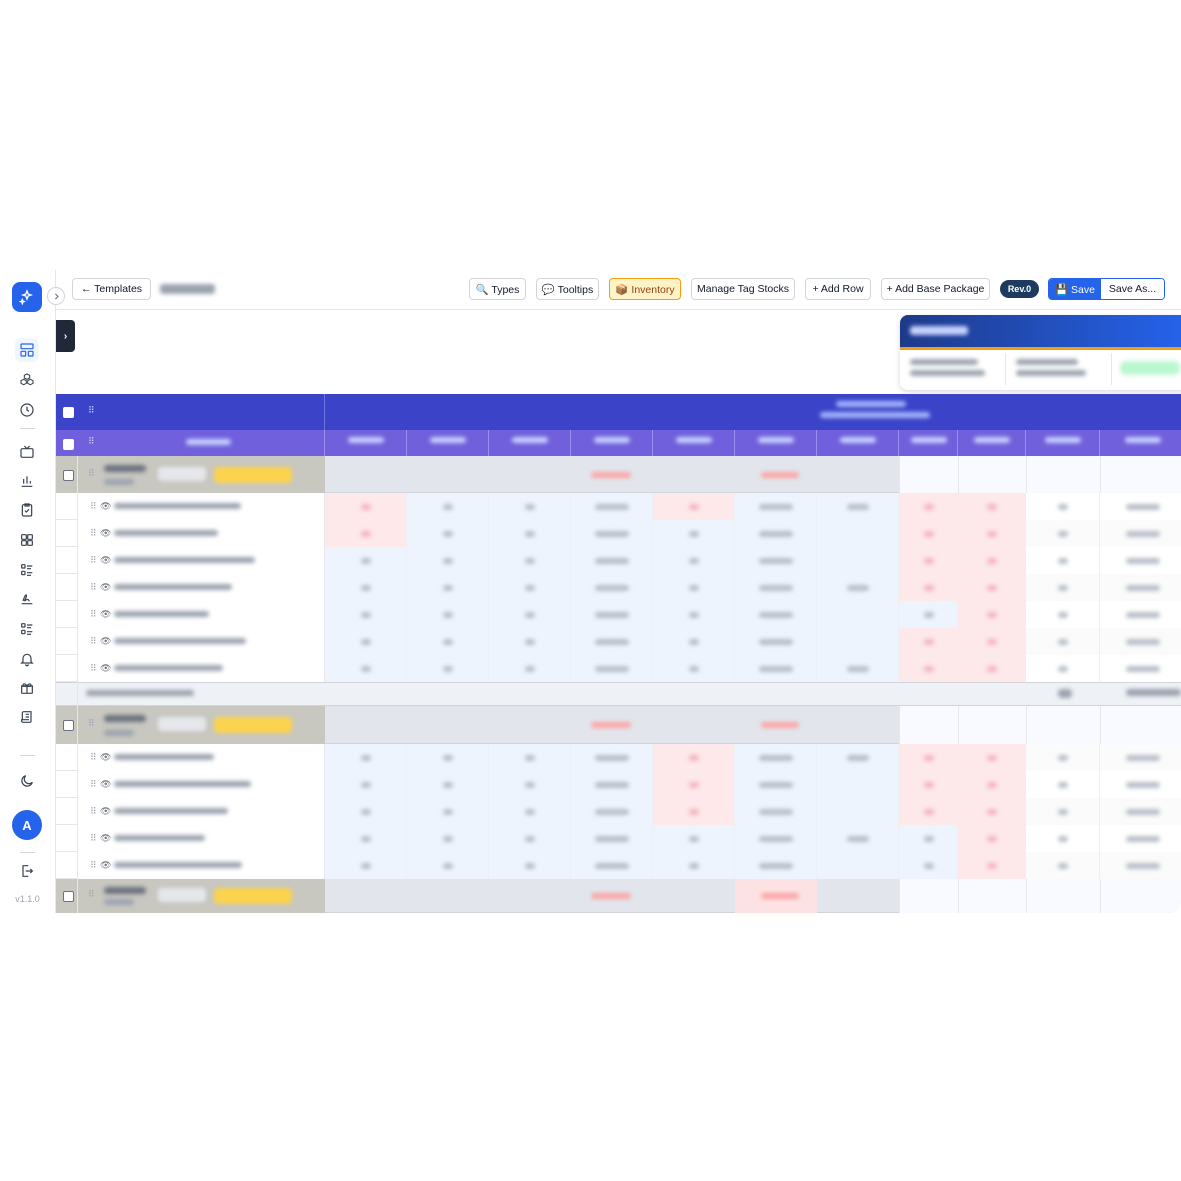  I want to click on save-button: 💾 Save, so click(1075, 289).